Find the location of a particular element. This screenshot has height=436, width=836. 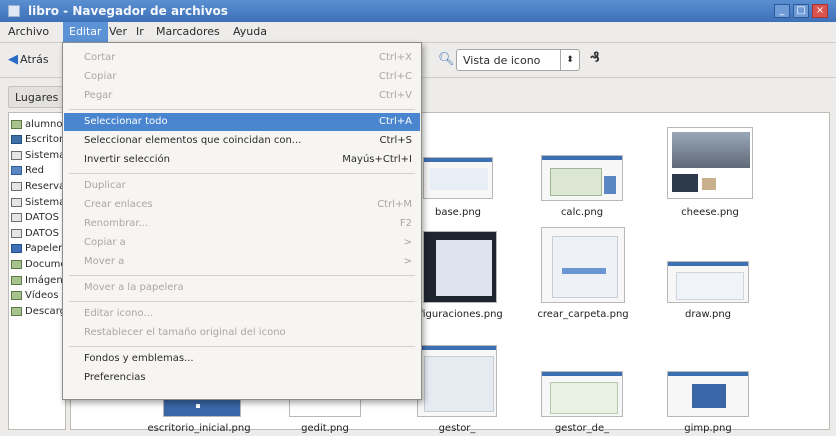

sidebar-item: Sistema de archivos is located at coordinates (38, 155).